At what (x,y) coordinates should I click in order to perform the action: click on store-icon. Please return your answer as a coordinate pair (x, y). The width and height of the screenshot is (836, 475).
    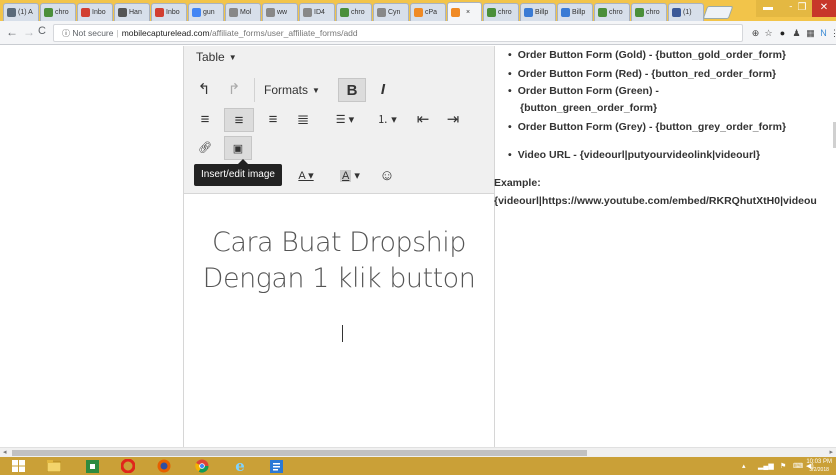
    Looking at the image, I should click on (92, 466).